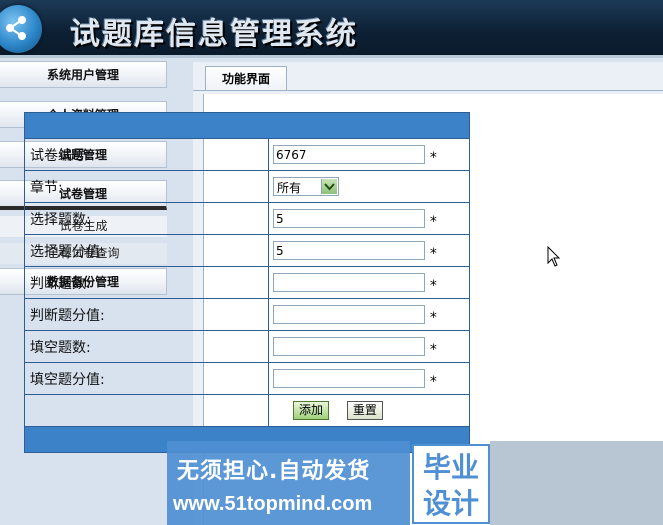 Image resolution: width=663 pixels, height=525 pixels. I want to click on share-icon, so click(21, 29).